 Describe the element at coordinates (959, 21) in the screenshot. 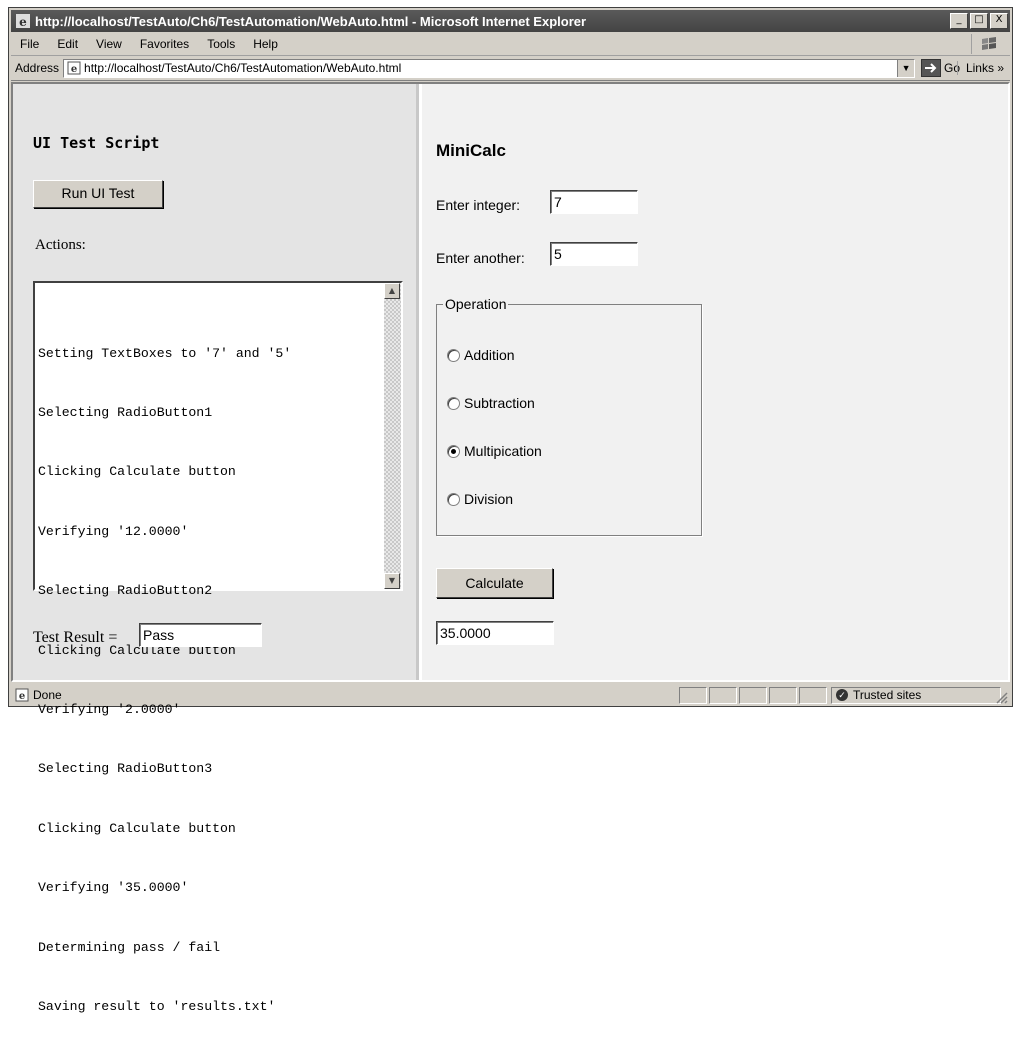

I see `minimize-button: _` at that location.